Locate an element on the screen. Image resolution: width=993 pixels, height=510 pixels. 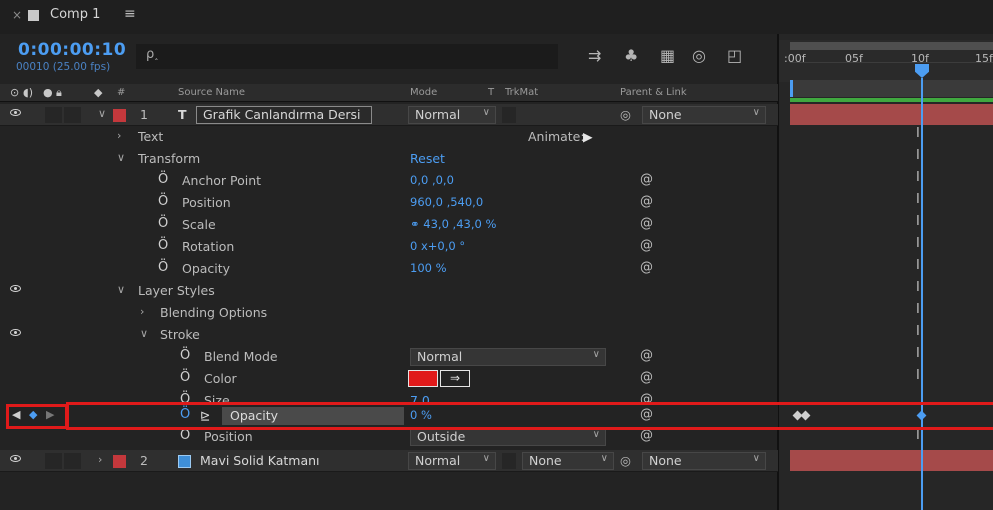
prop-row-stroke-position: Ö Position Outside ∨ @ is located at coordinates (389, 438).